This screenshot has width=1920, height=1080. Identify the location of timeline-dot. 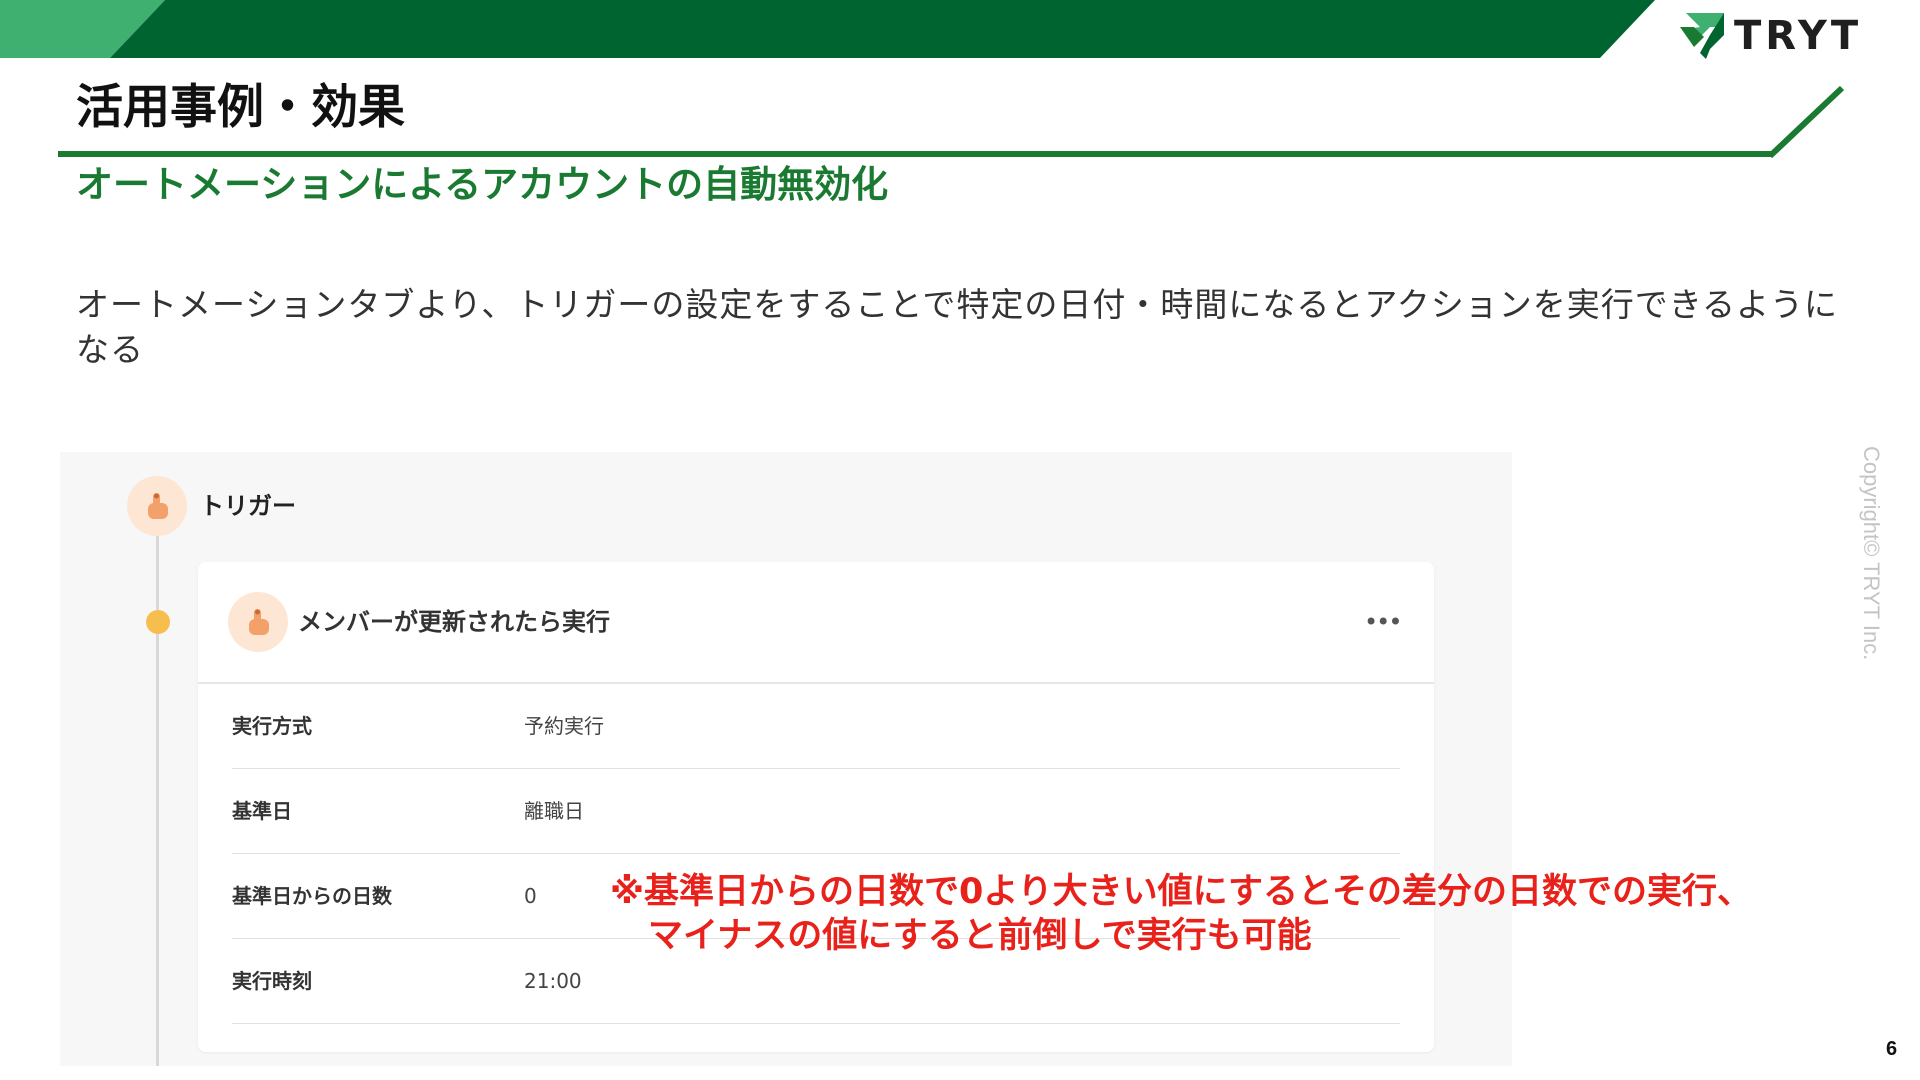
(158, 622).